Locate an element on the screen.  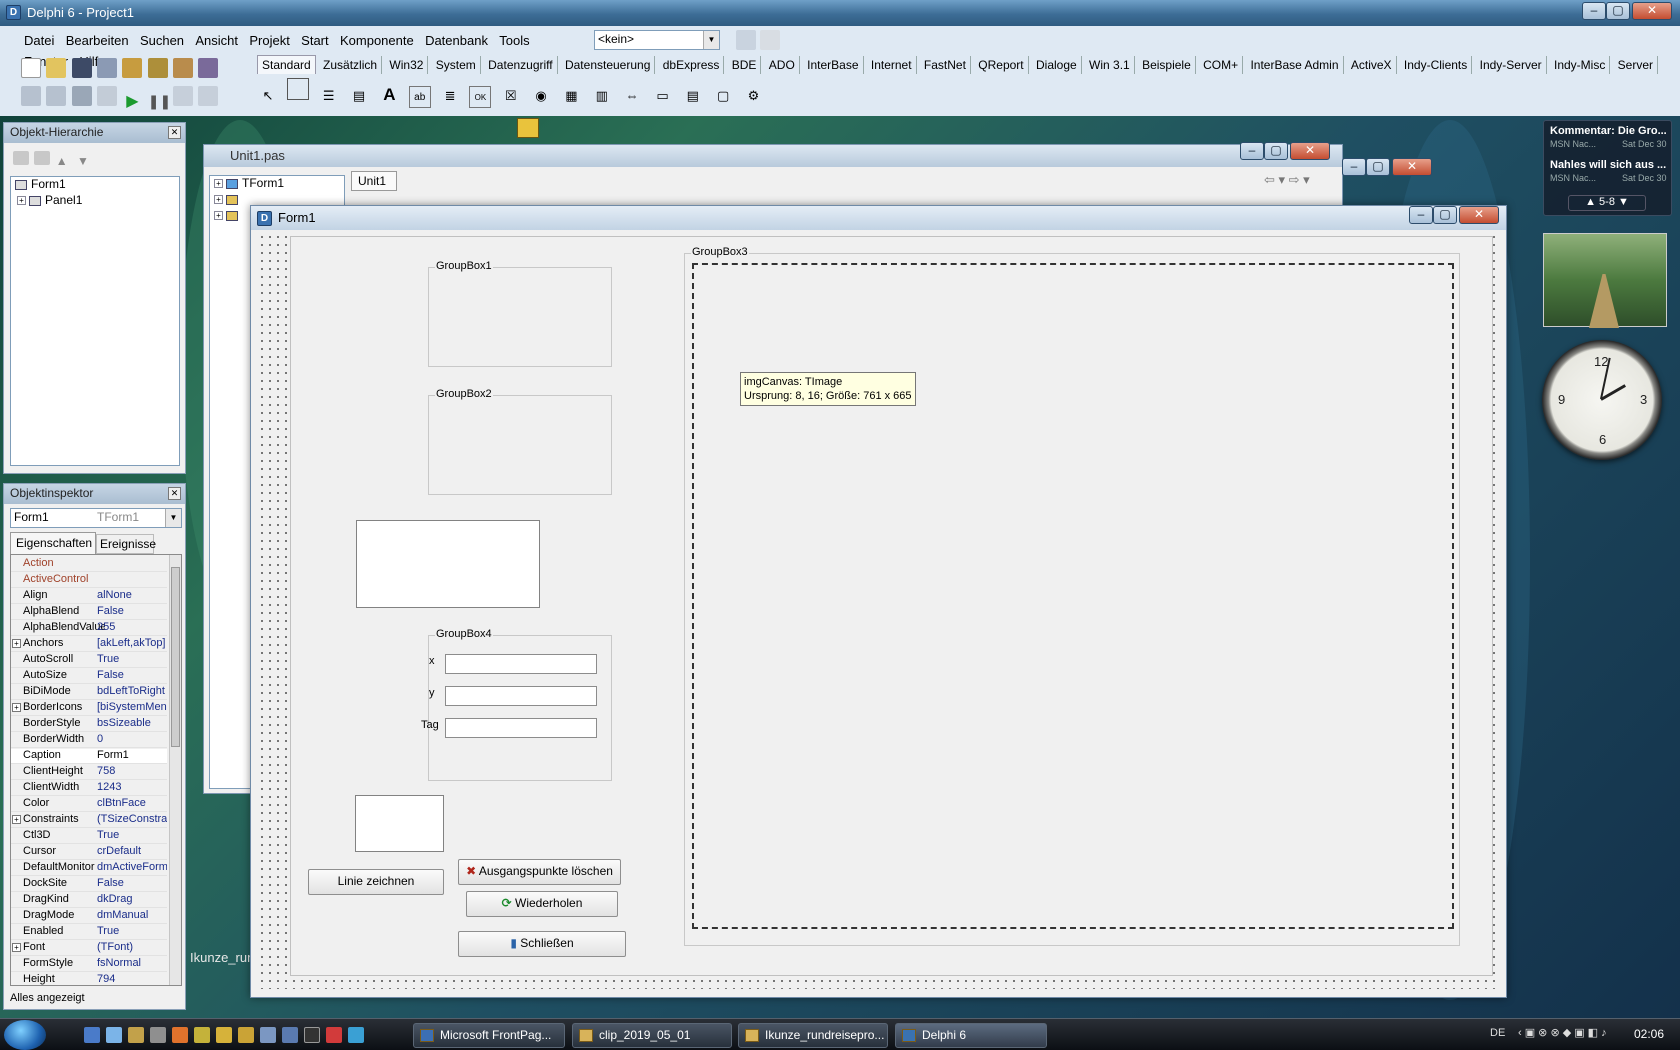
property-row: +Constraints (TSizeConstraints) is located at coordinates (89, 820).